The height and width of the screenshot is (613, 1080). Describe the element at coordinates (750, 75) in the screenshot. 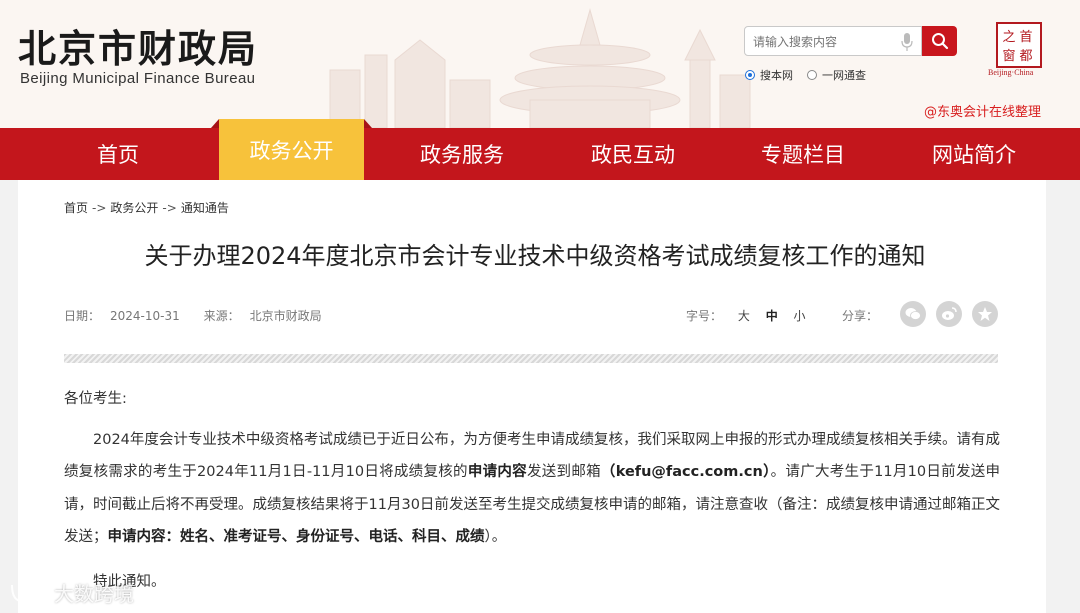

I see `radio-checked` at that location.